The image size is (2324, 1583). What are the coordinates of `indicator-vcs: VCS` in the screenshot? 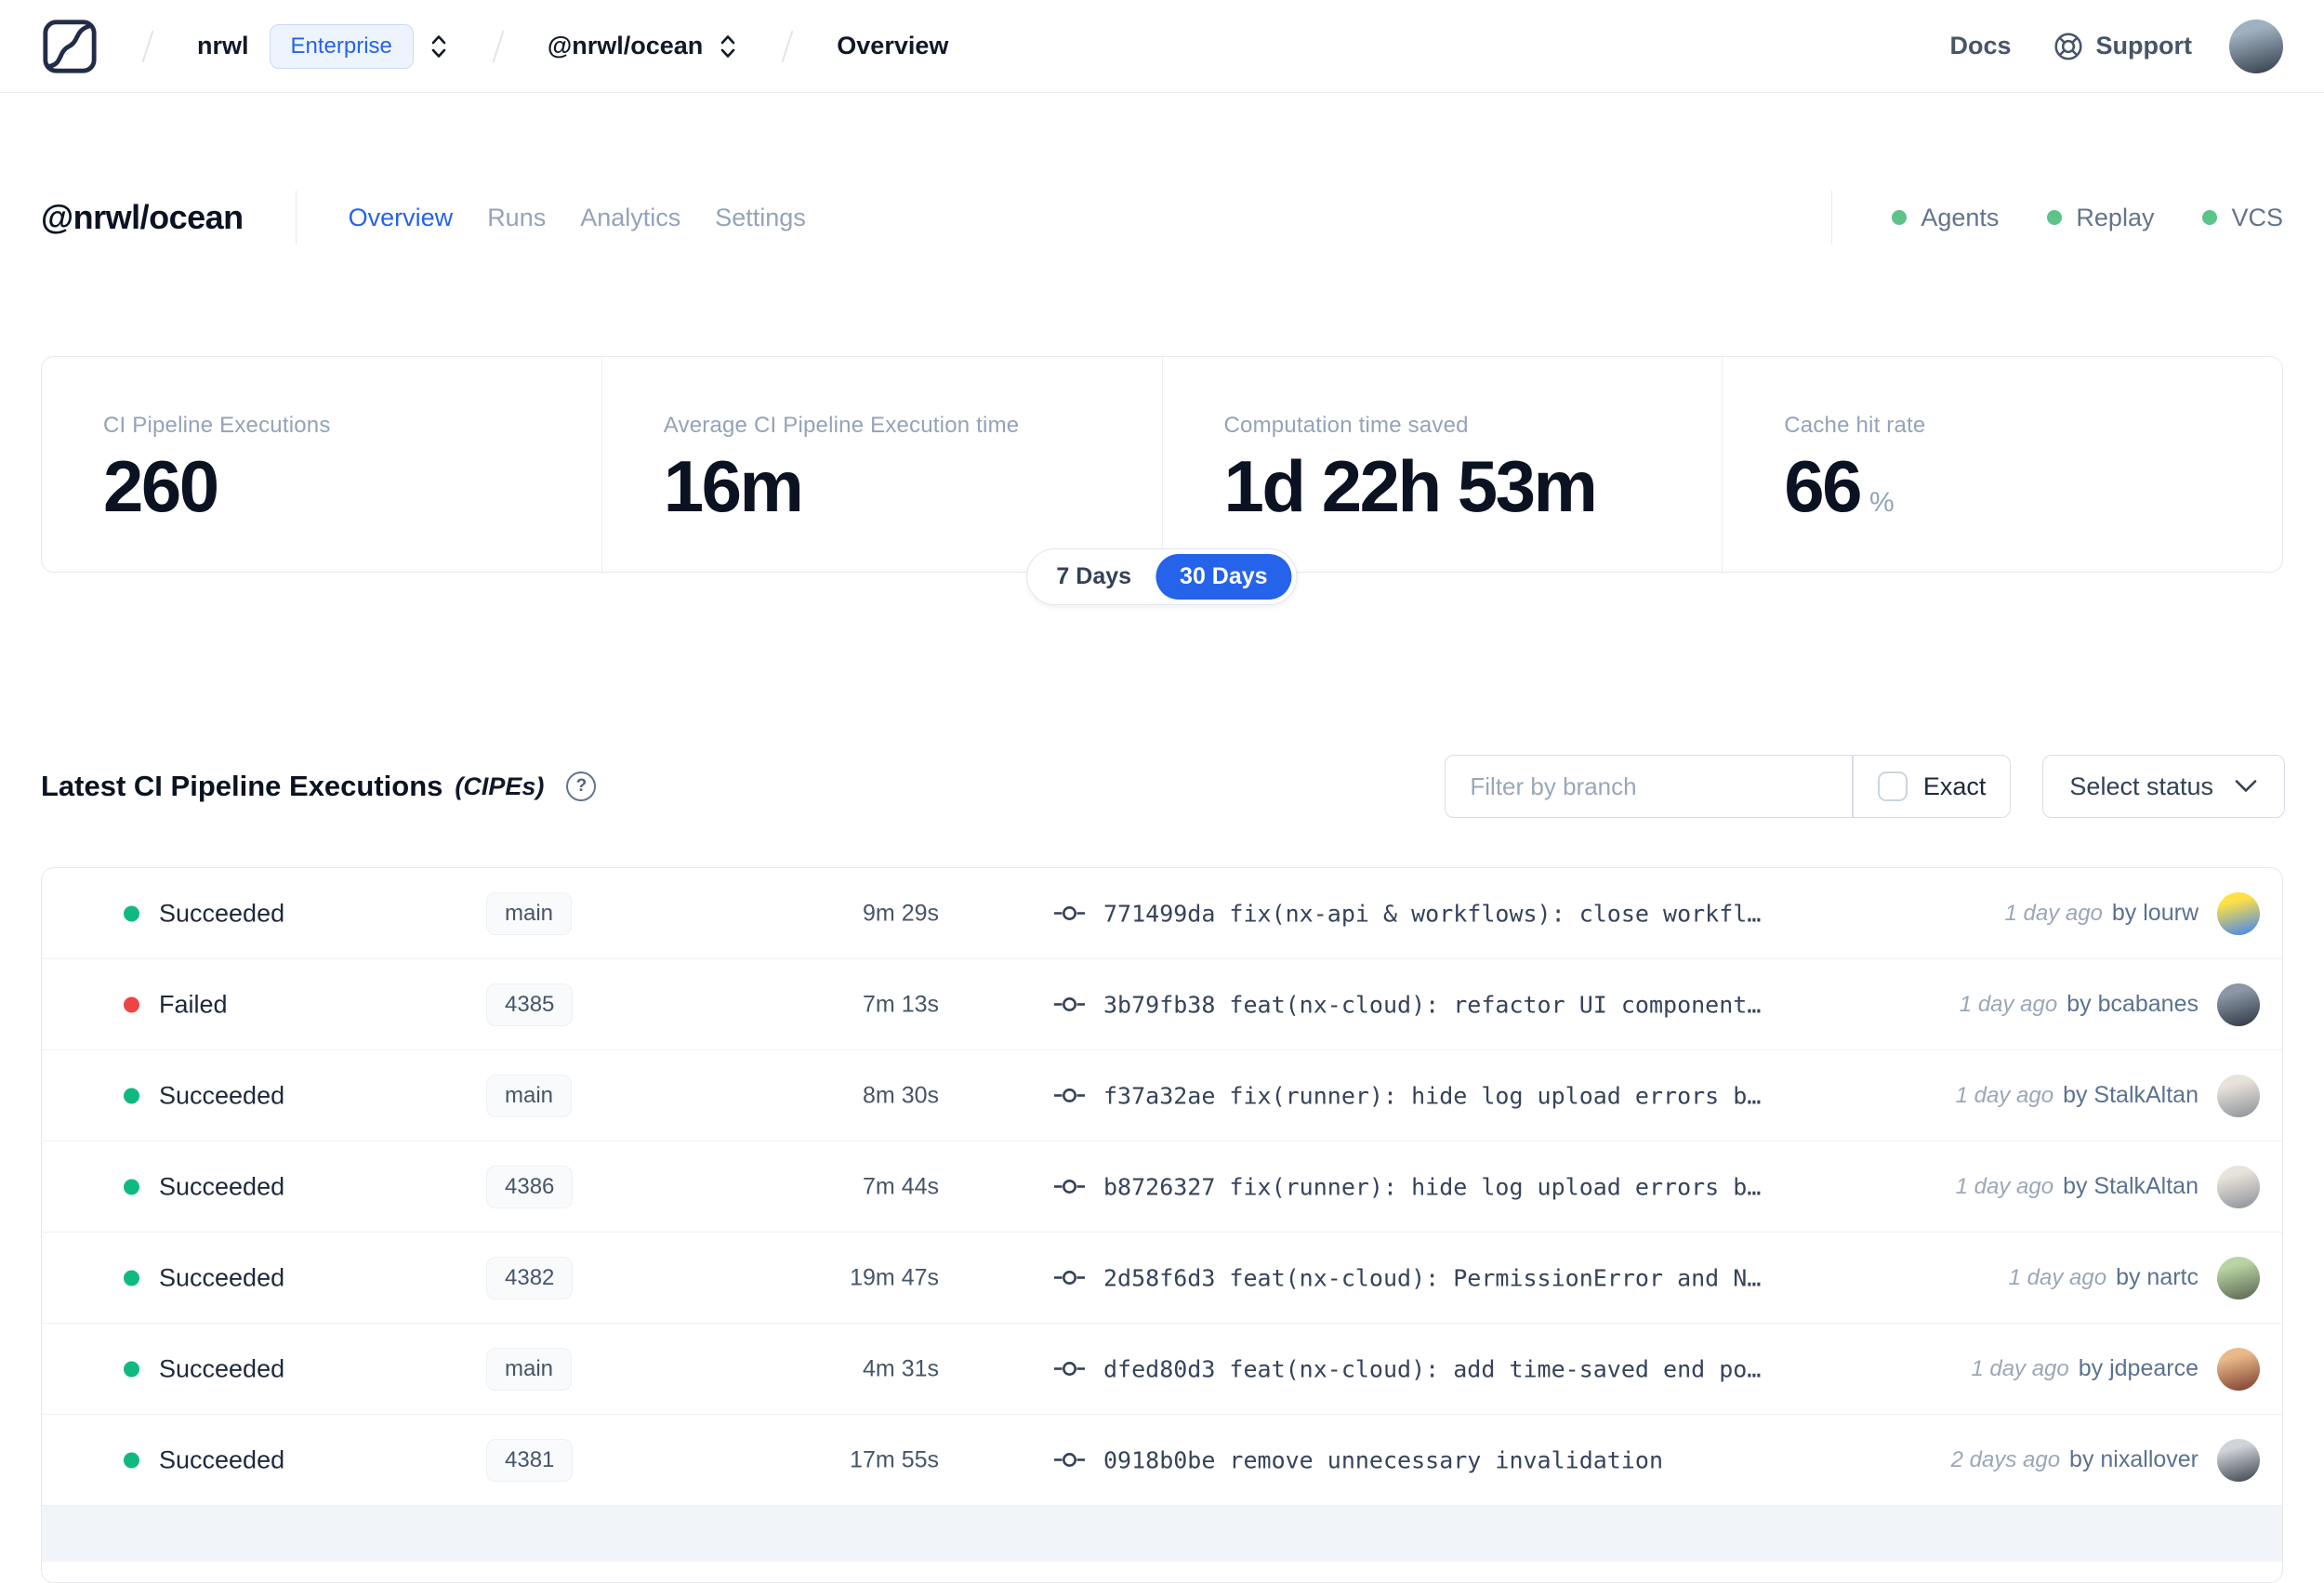 It's located at (2242, 218).